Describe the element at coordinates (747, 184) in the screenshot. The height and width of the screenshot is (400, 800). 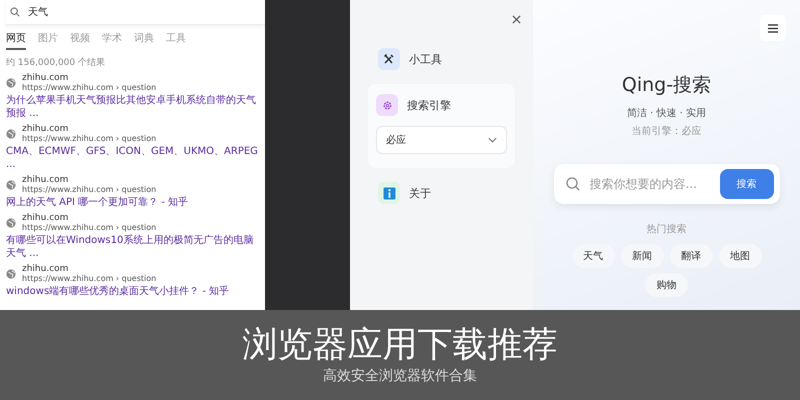
I see `search-button: 搜索` at that location.